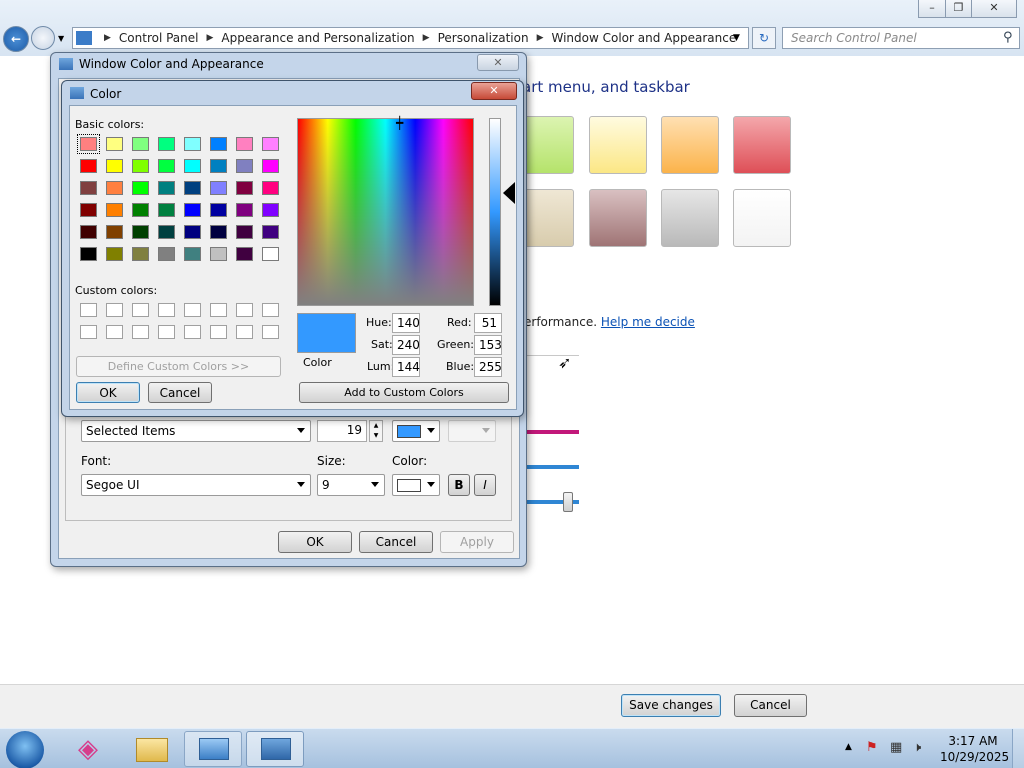  What do you see at coordinates (618, 145) in the screenshot?
I see `swatch-yellow` at bounding box center [618, 145].